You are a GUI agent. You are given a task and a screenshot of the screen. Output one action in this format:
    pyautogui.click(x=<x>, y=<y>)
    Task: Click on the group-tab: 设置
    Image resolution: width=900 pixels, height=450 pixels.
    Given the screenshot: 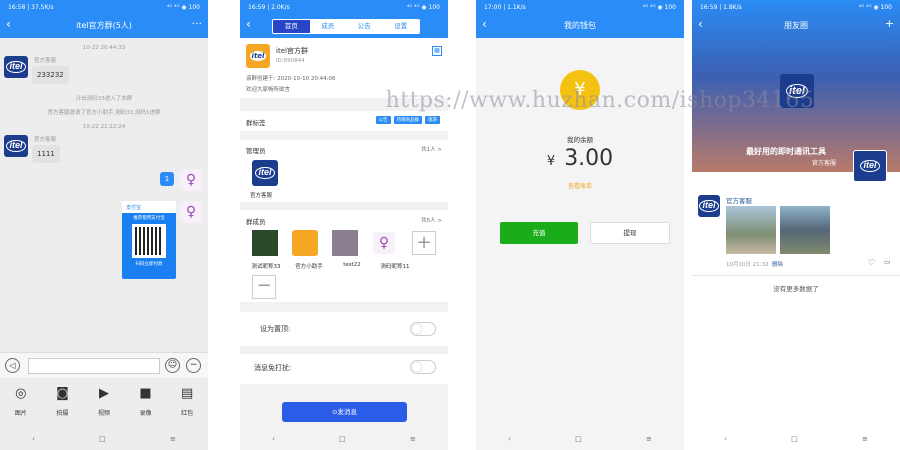 What is the action you would take?
    pyautogui.click(x=400, y=26)
    